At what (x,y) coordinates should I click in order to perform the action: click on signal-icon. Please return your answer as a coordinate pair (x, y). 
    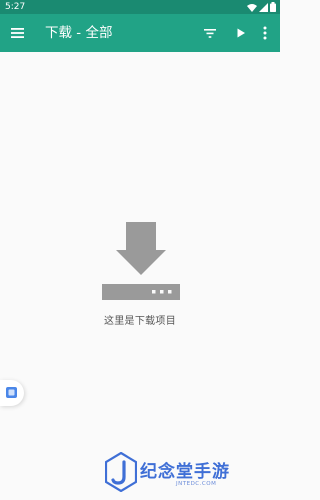
    Looking at the image, I should click on (263, 7).